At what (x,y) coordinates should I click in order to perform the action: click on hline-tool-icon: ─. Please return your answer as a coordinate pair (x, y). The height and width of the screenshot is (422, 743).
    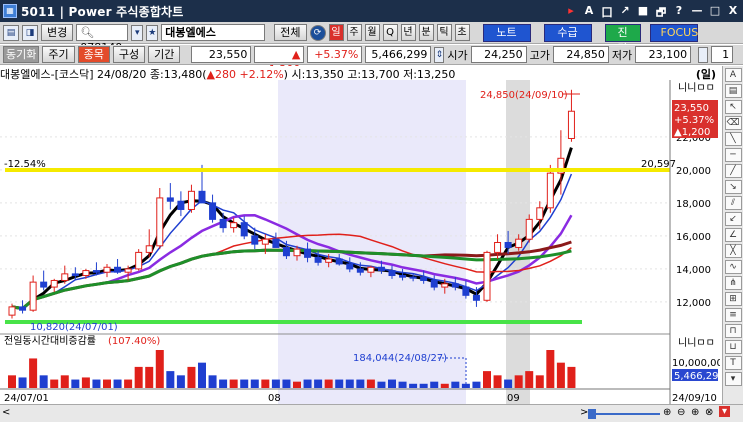
    Looking at the image, I should click on (733, 155).